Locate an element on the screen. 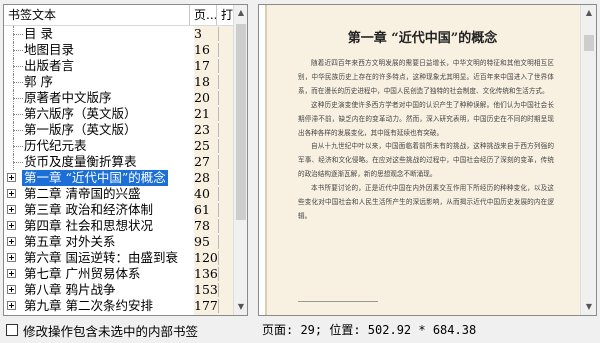 This screenshot has height=343, width=600. bookmark-title: 第一版序（英文版） is located at coordinates (80, 130).